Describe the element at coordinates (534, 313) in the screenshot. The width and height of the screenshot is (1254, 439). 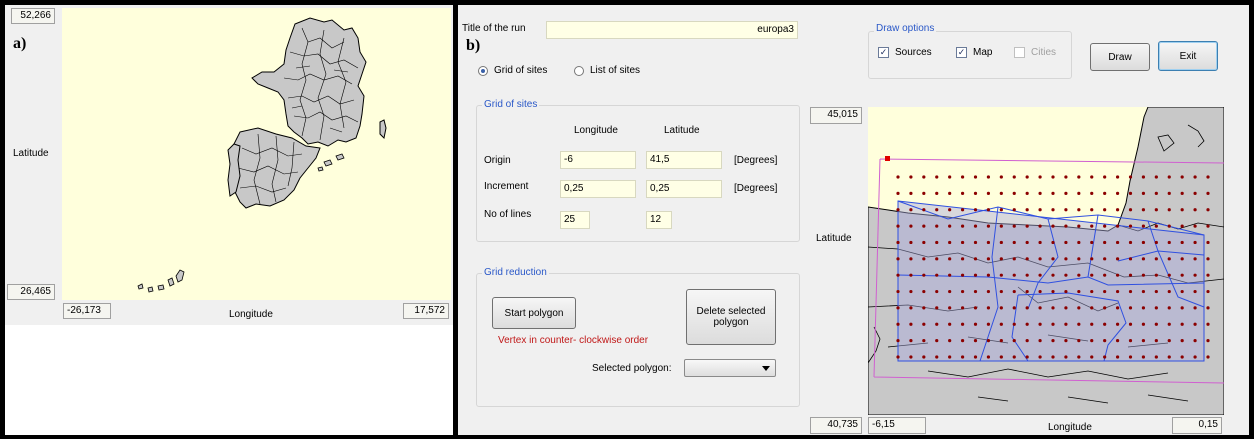
I see `start-polygon-button: Start polygon` at that location.